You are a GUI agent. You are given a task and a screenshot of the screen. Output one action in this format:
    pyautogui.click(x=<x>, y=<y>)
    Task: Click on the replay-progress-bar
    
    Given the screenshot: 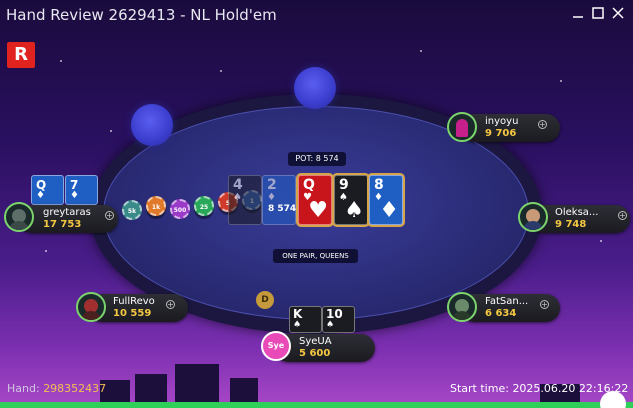 What is the action you would take?
    pyautogui.click(x=316, y=405)
    